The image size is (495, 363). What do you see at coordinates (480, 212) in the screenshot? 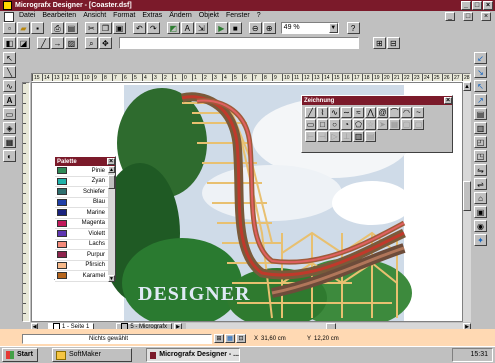
I see `lock-tool-icon: ▣` at bounding box center [480, 212].